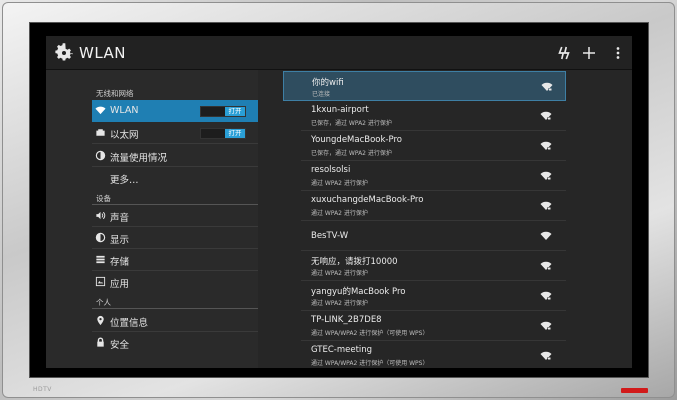 The height and width of the screenshot is (400, 677). Describe the element at coordinates (589, 53) in the screenshot. I see `add-icon` at that location.